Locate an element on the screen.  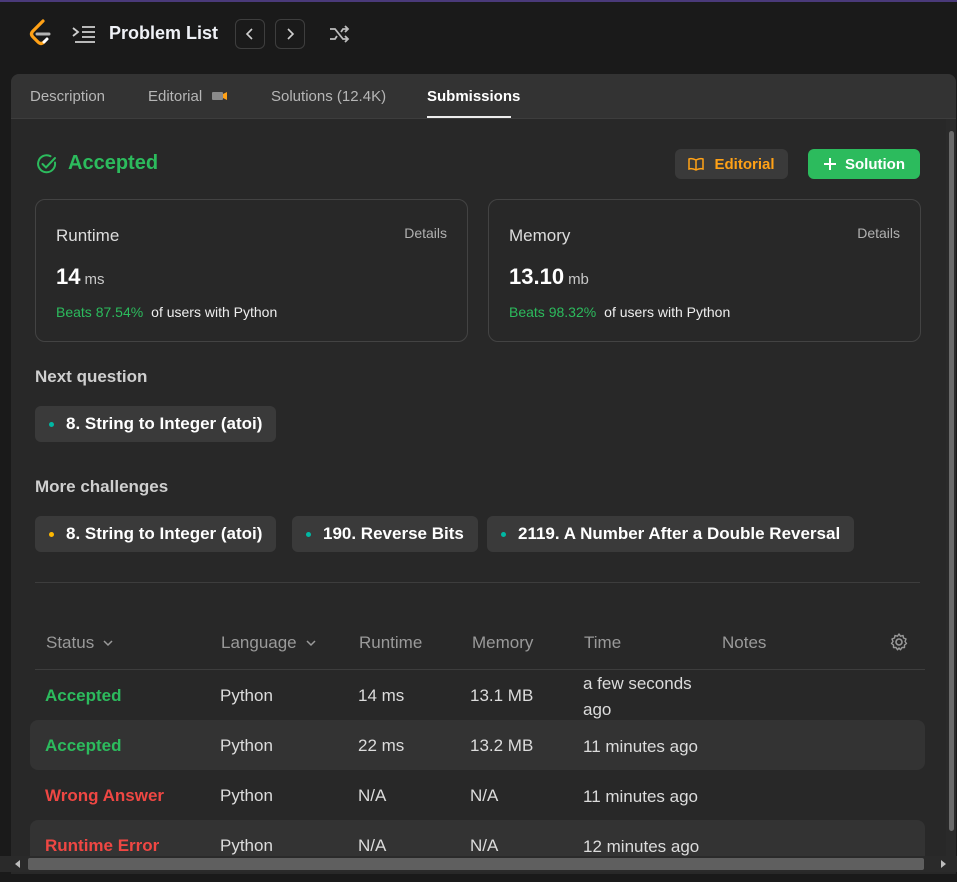
memory-label: Memory is located at coordinates (540, 235).